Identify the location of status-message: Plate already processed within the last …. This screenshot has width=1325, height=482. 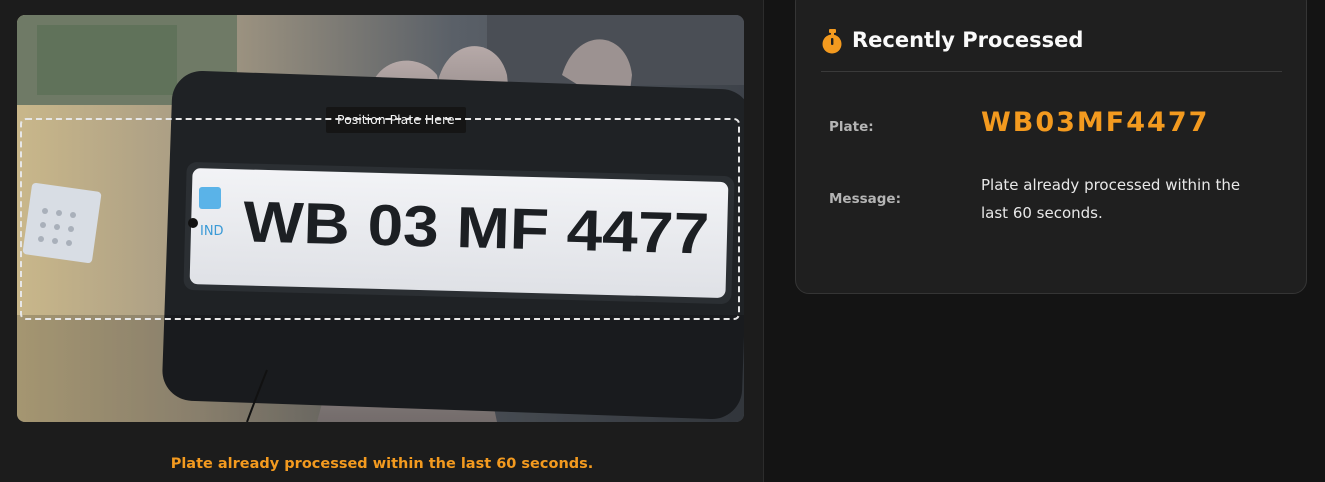
(382, 464).